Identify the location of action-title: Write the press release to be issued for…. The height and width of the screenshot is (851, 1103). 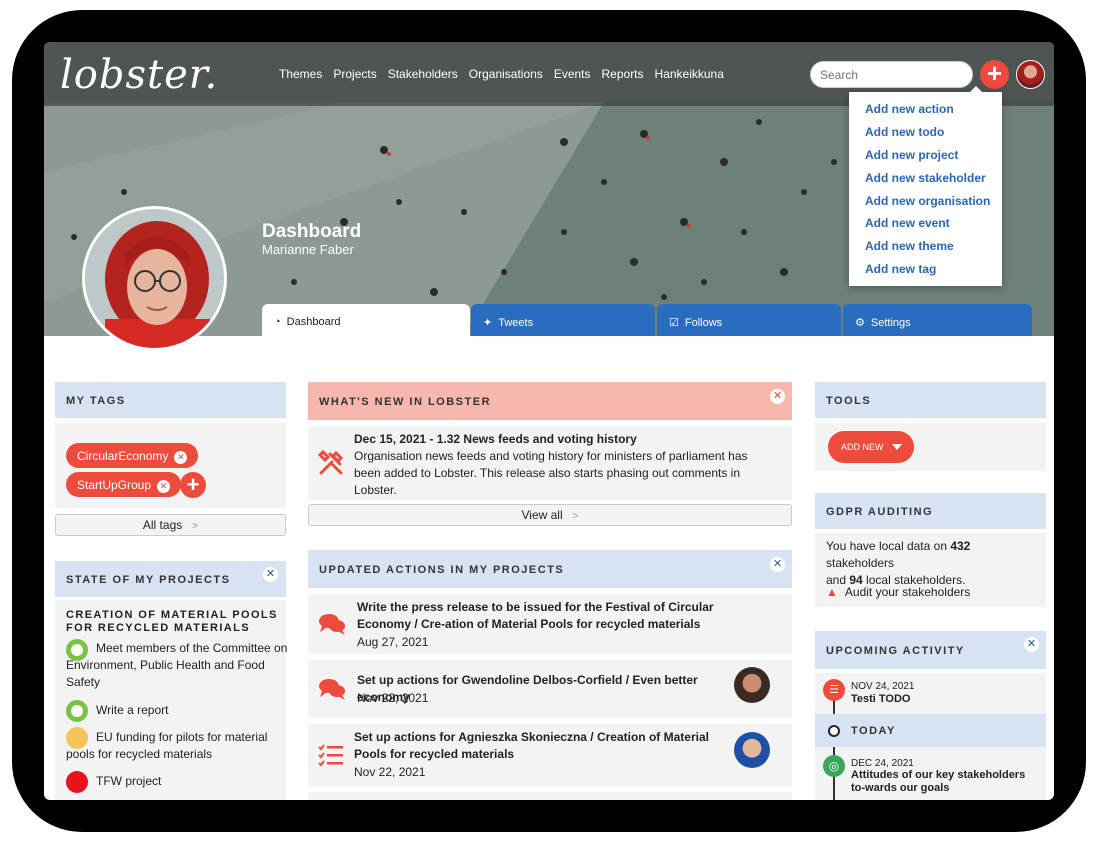
(562, 616).